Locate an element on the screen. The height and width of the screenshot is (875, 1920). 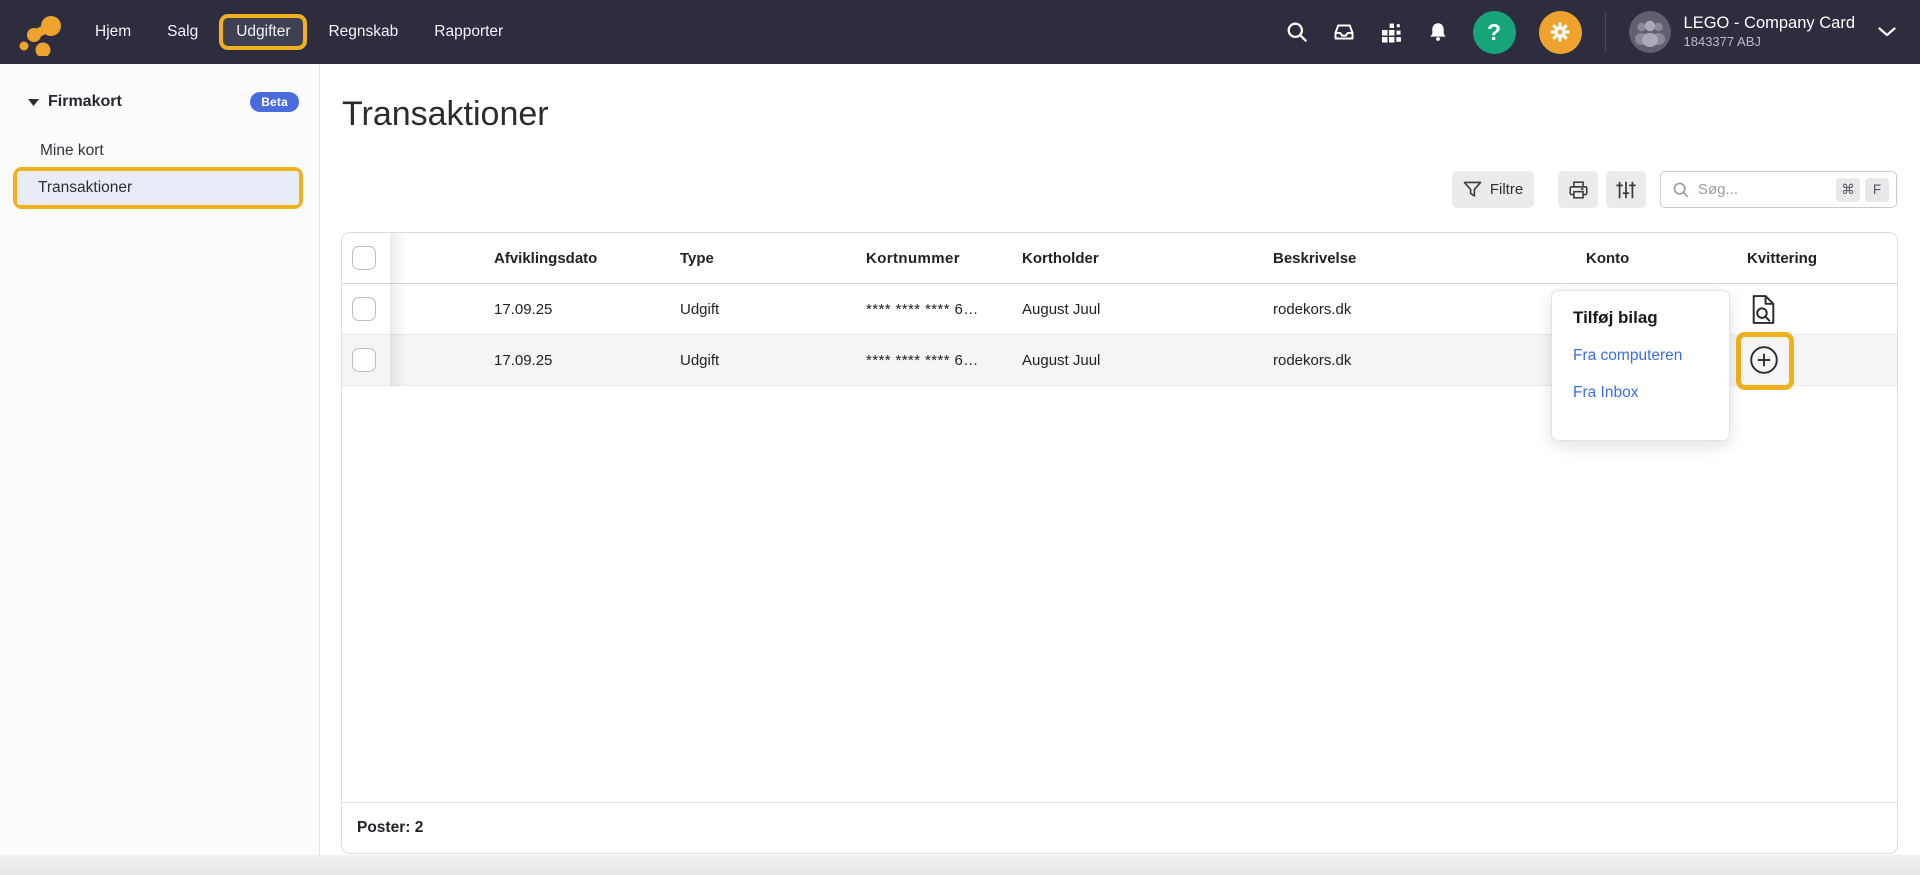
apps-grid-icon is located at coordinates (1391, 32).